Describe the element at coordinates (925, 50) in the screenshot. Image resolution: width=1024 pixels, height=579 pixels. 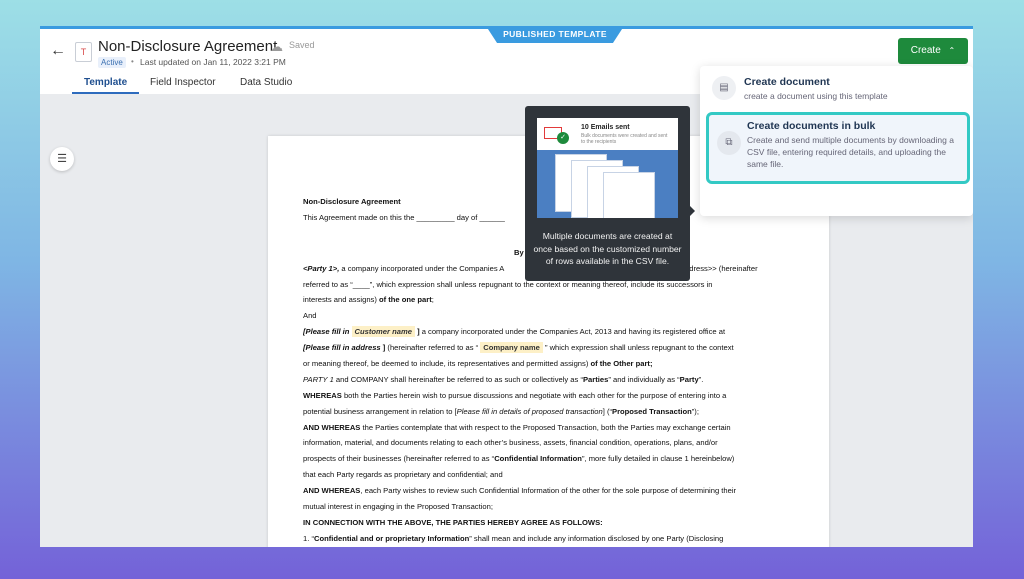
I see `create-button-label: Create` at that location.